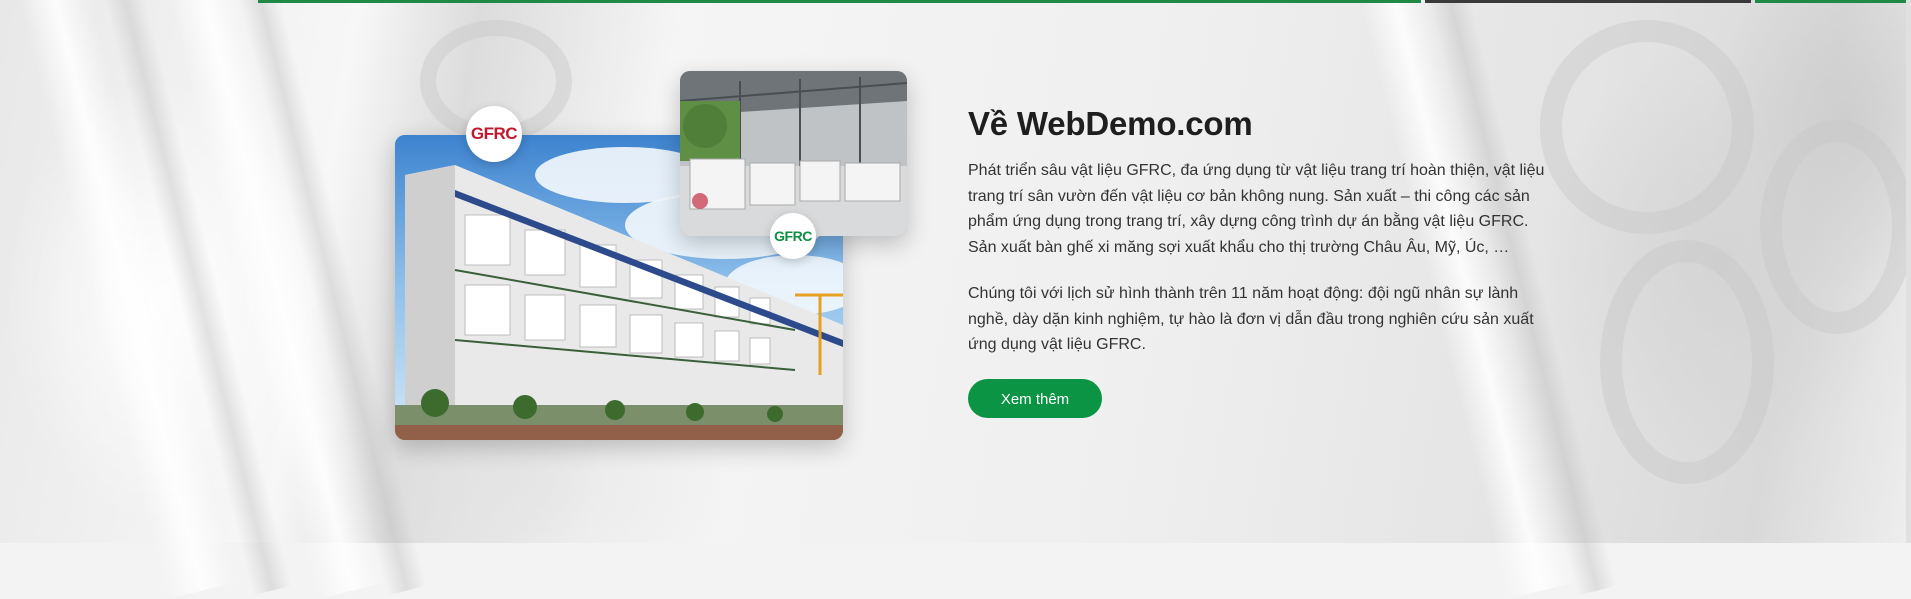  I want to click on read-more-button: Xem thêm, so click(1035, 398).